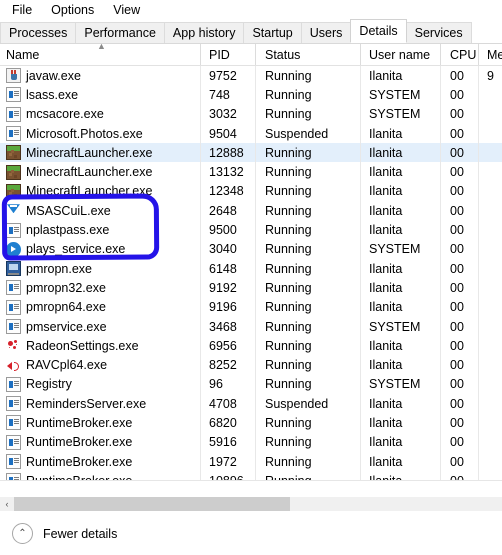 Image resolution: width=502 pixels, height=555 pixels. Describe the element at coordinates (152, 504) in the screenshot. I see `scrollbar-thumb` at that location.